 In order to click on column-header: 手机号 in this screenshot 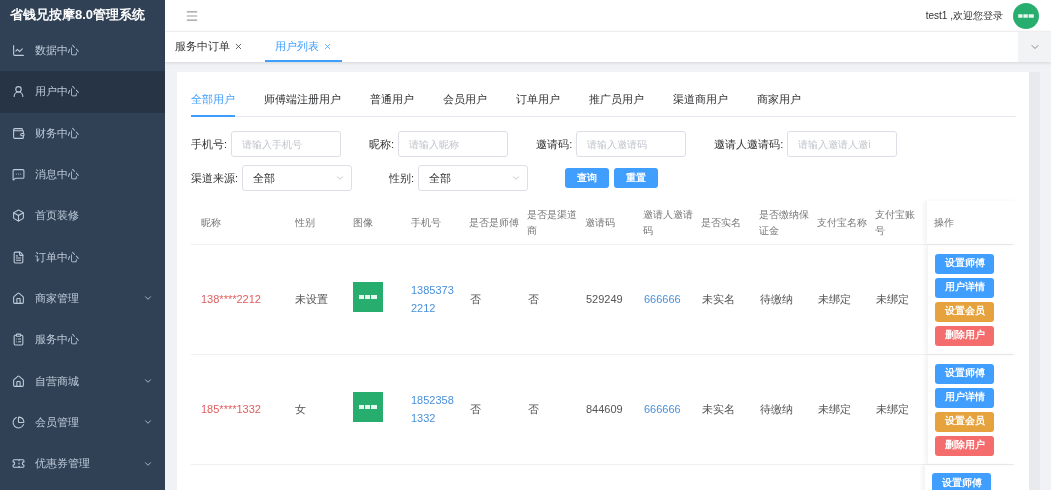, I will do `click(426, 222)`.